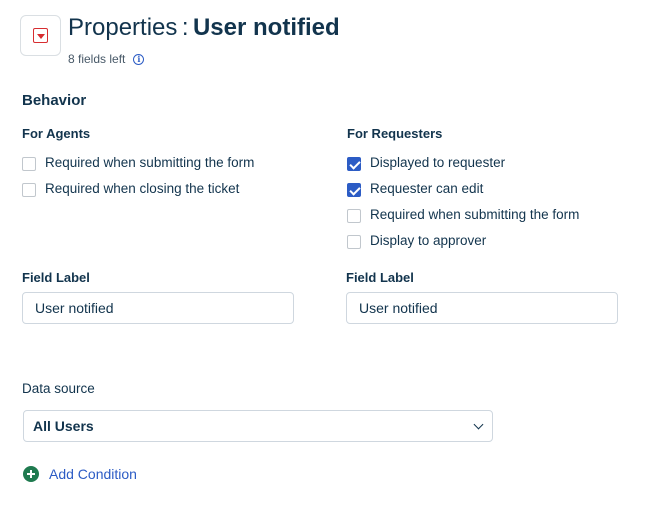 This screenshot has width=649, height=524. What do you see at coordinates (354, 216) in the screenshot?
I see `requesters-required-submit-checkbox` at bounding box center [354, 216].